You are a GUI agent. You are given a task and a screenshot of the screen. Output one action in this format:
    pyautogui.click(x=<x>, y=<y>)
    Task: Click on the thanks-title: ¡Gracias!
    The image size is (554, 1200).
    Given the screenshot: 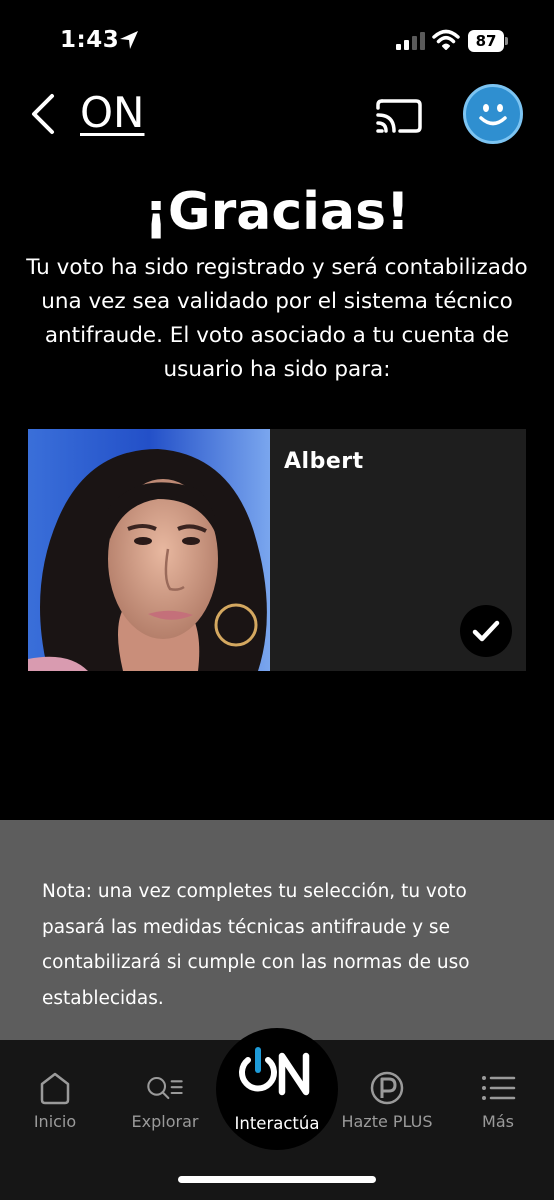 What is the action you would take?
    pyautogui.click(x=277, y=212)
    